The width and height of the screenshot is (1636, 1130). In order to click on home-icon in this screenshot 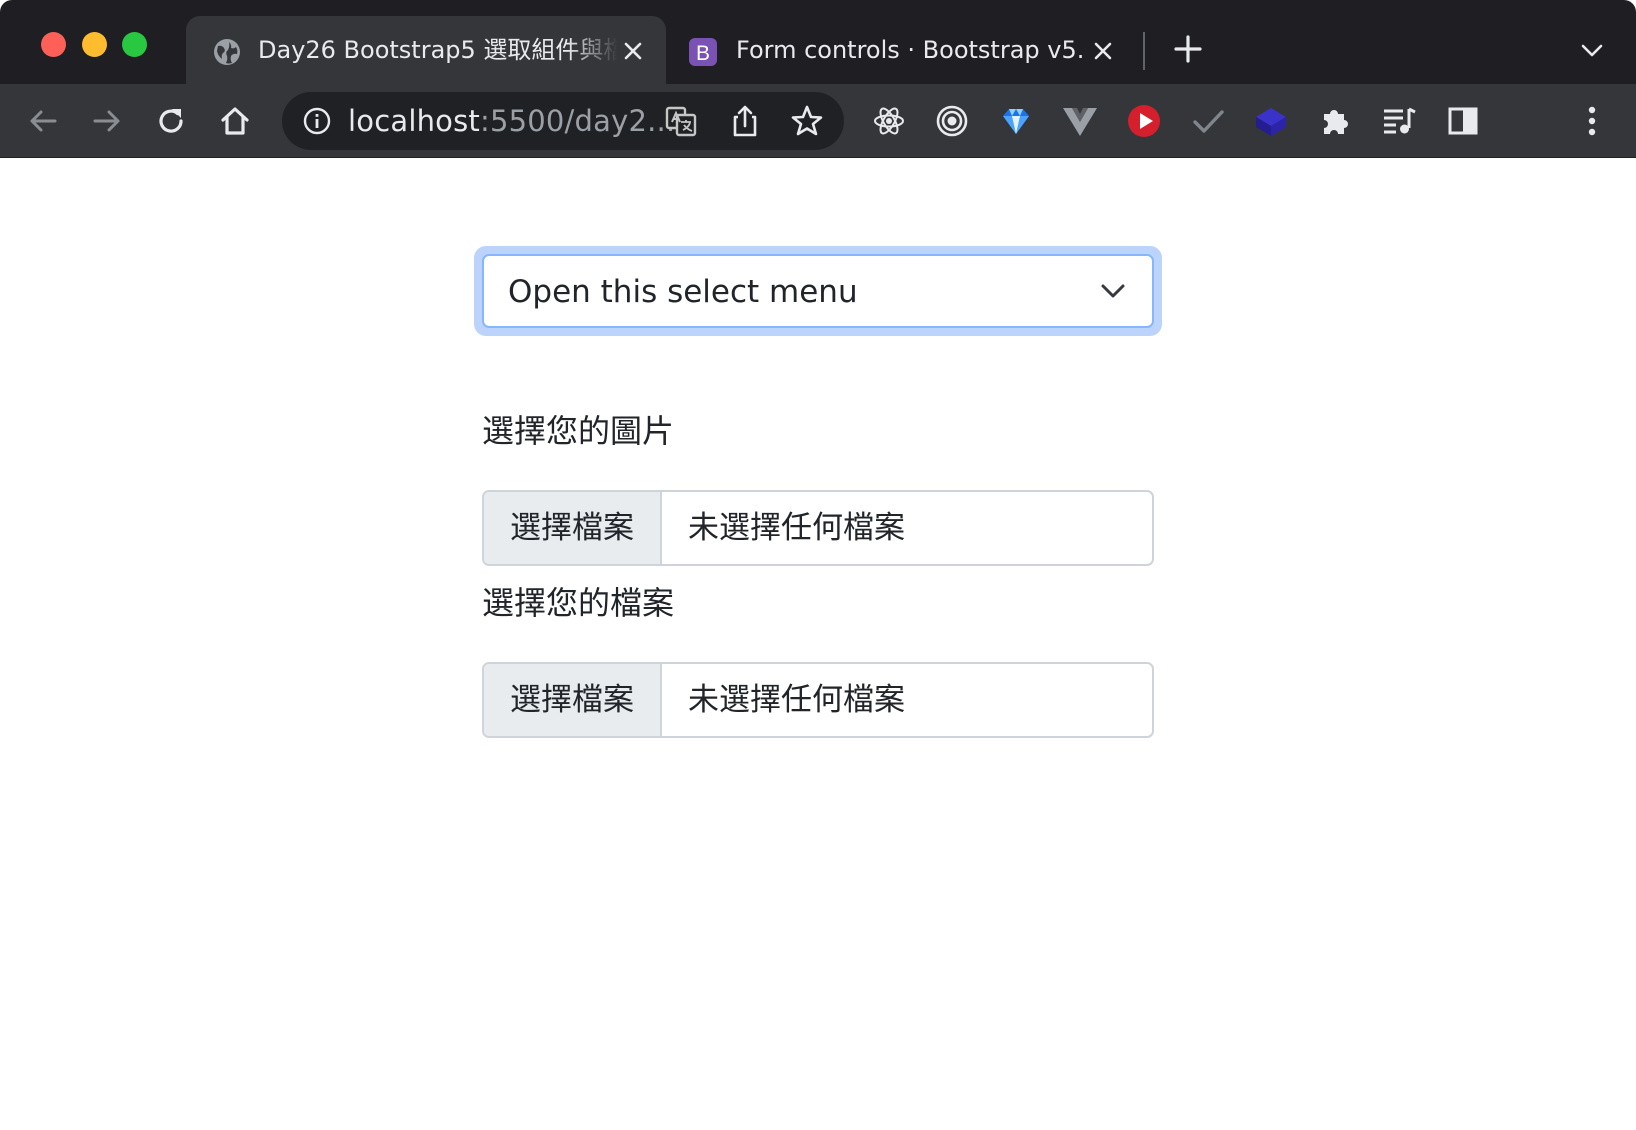, I will do `click(235, 121)`.